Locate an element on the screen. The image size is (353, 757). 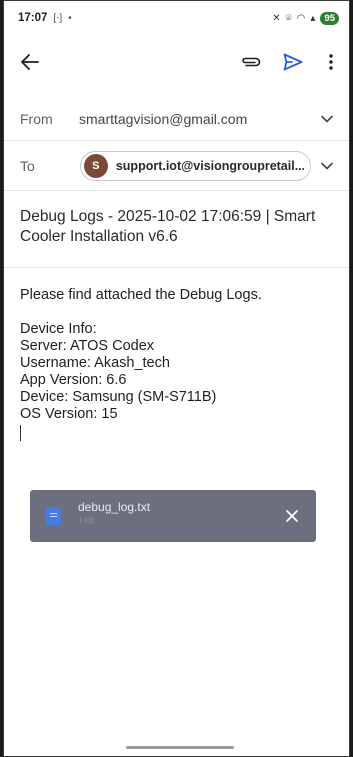
location-icon: ⌾ is located at coordinates (288, 18).